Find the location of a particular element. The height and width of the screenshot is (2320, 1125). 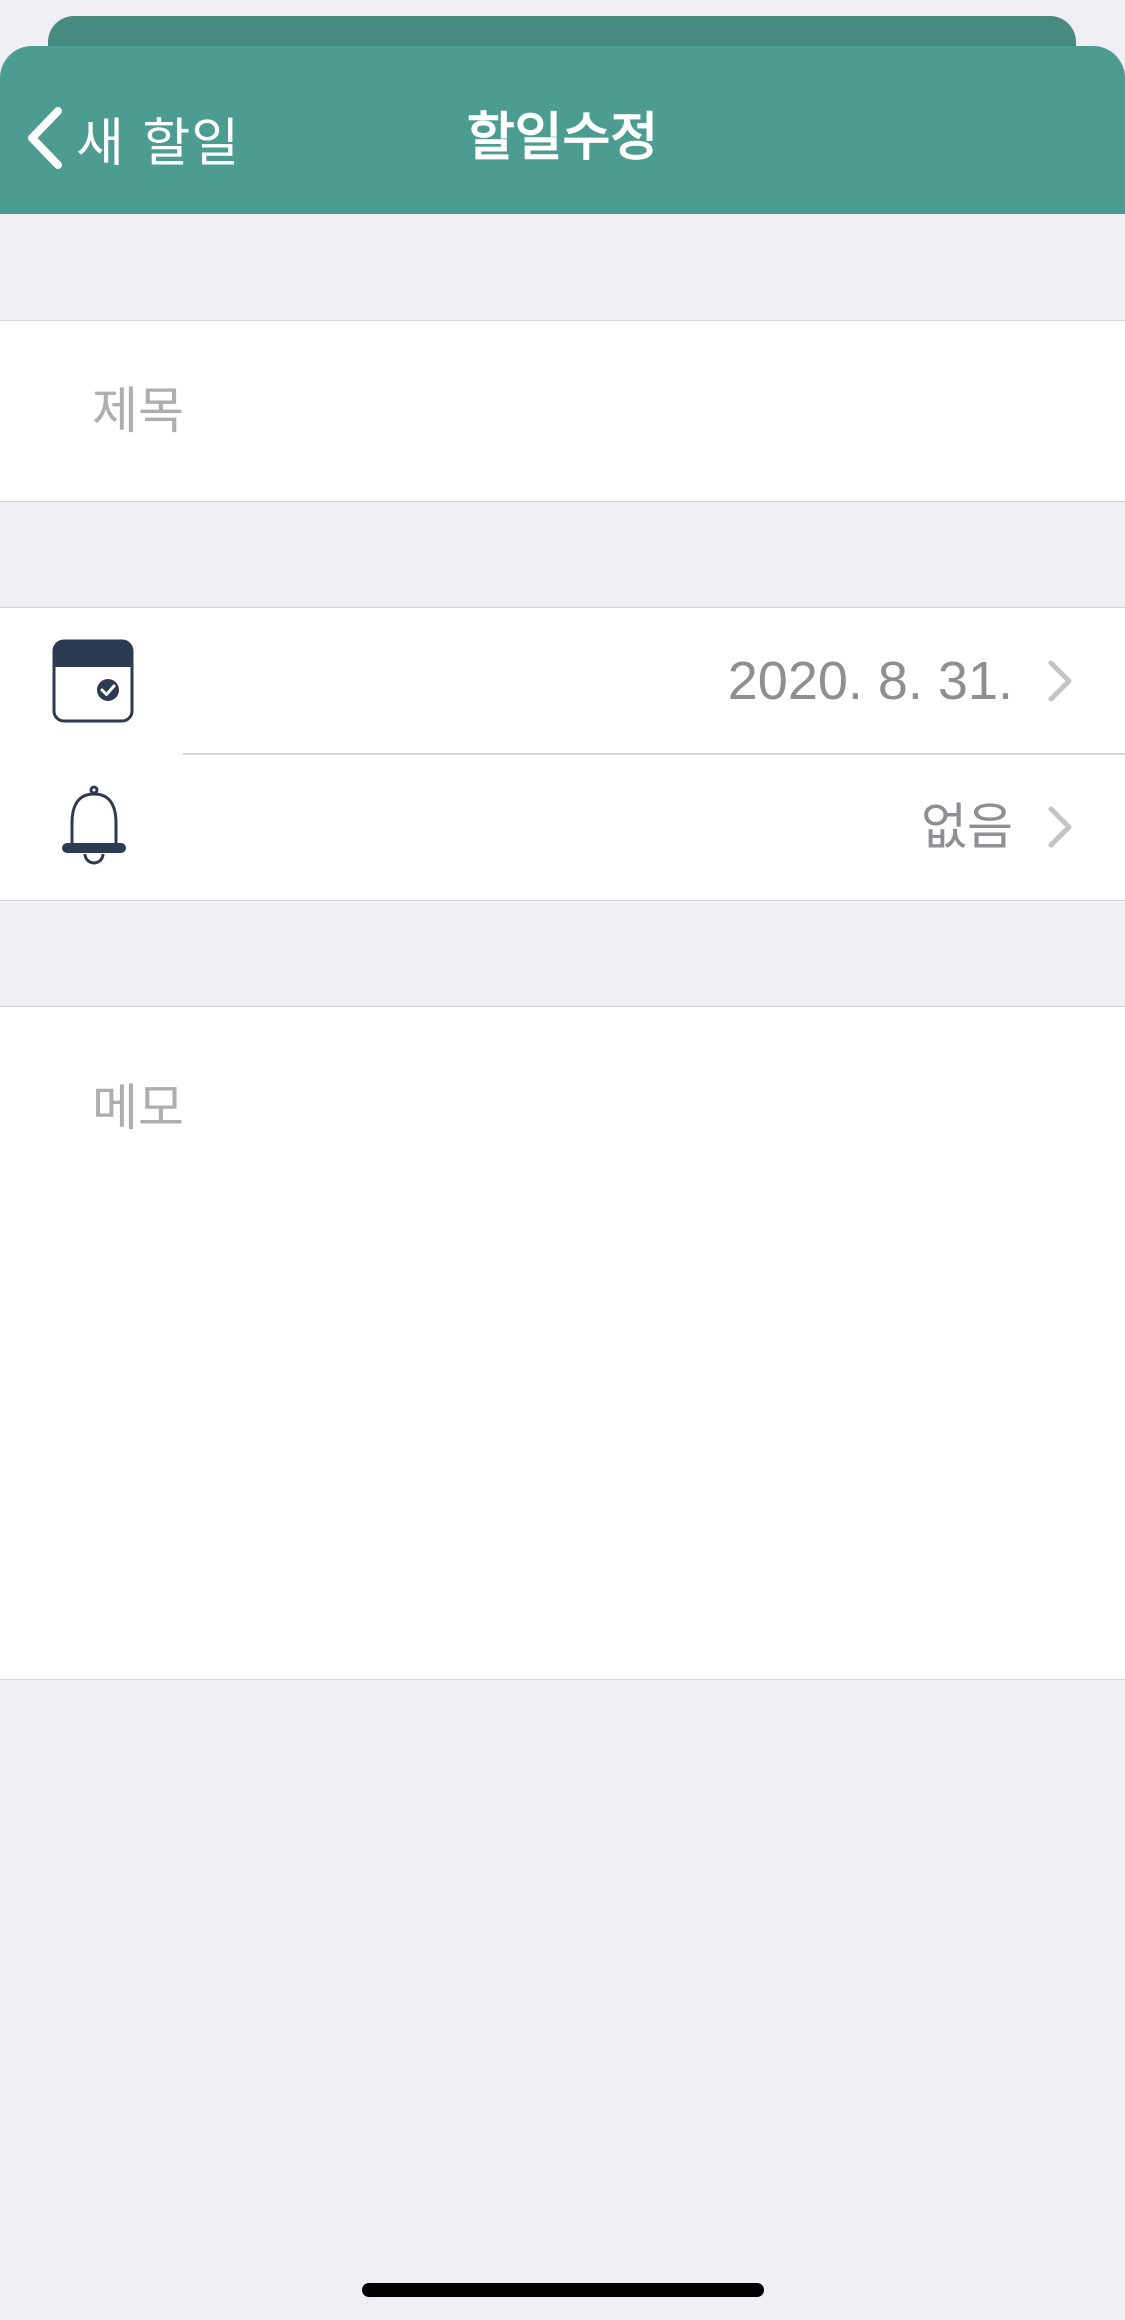

bell-icon is located at coordinates (94, 825).